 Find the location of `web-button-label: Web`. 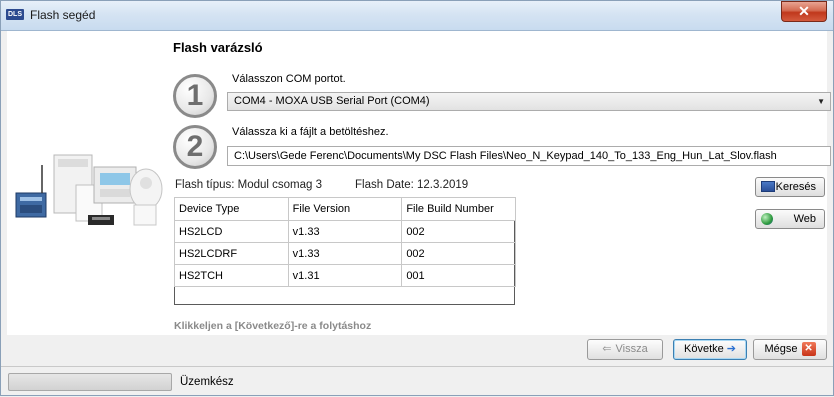

web-button-label: Web is located at coordinates (804, 219).